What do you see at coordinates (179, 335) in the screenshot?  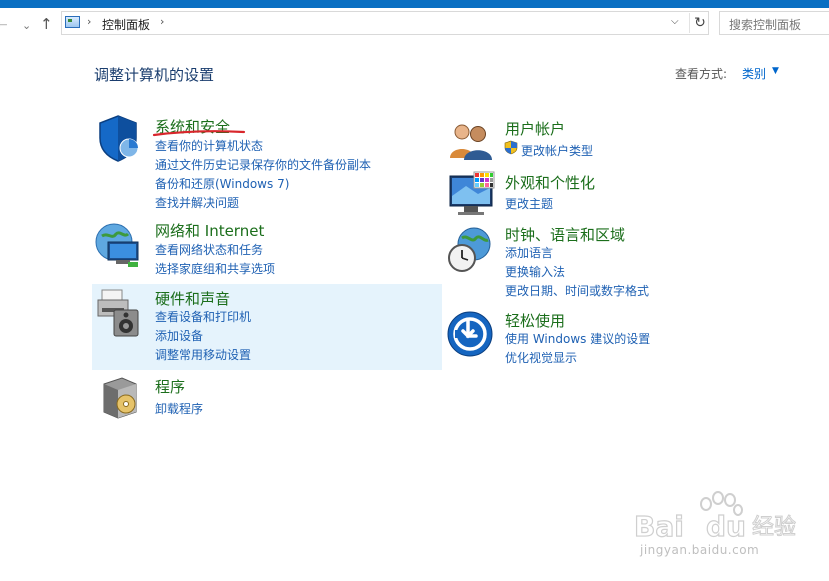 I see `link-add-device: 添加设备` at bounding box center [179, 335].